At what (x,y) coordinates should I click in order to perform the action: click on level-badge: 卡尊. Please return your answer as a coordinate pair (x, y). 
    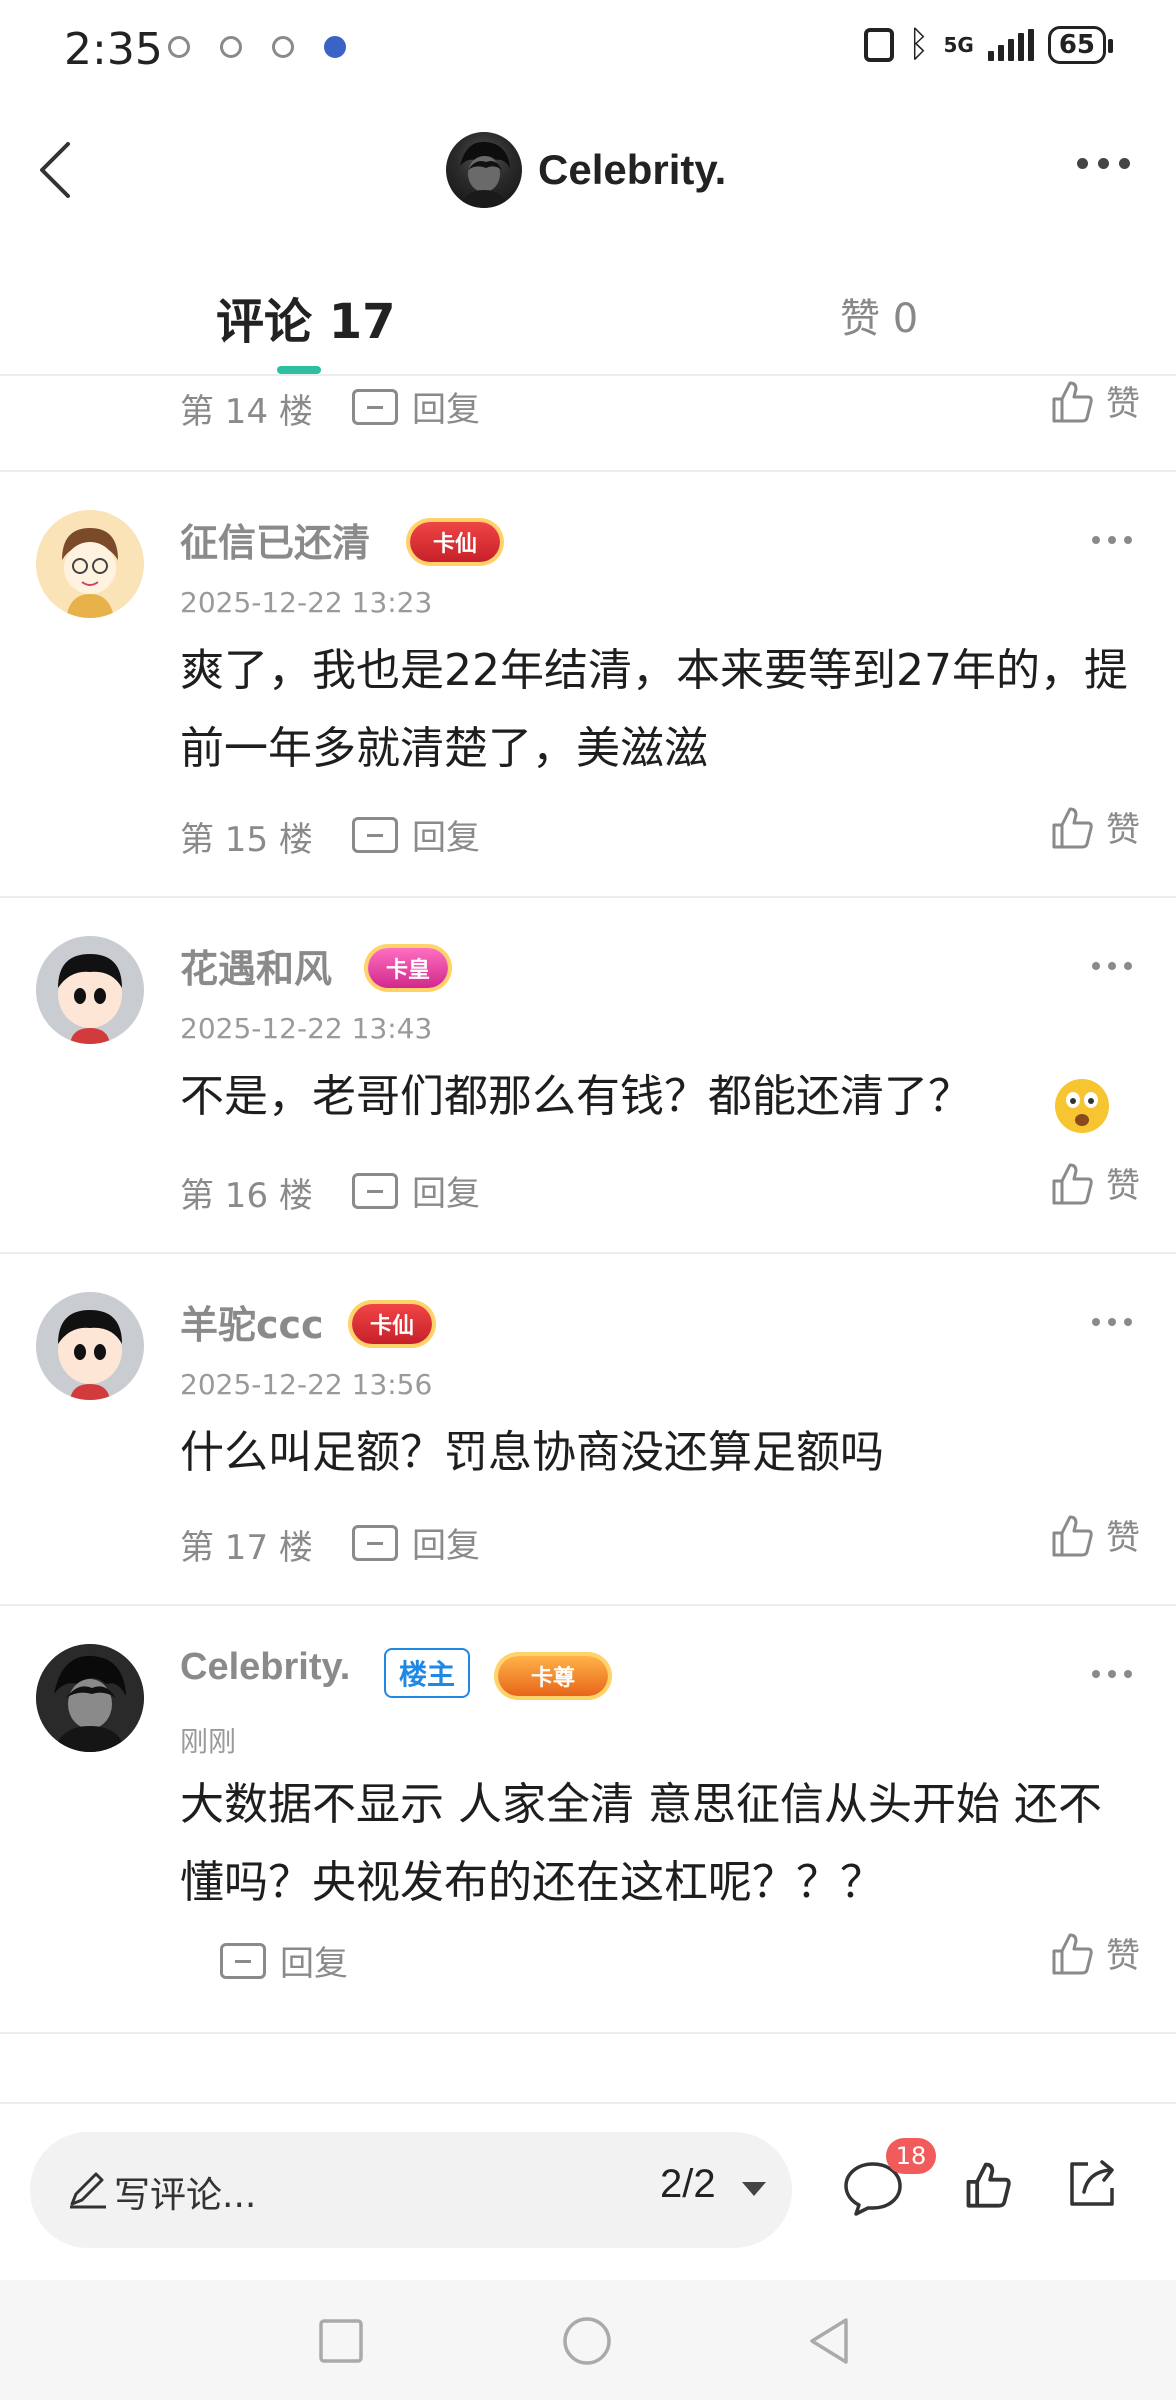
    Looking at the image, I should click on (553, 1676).